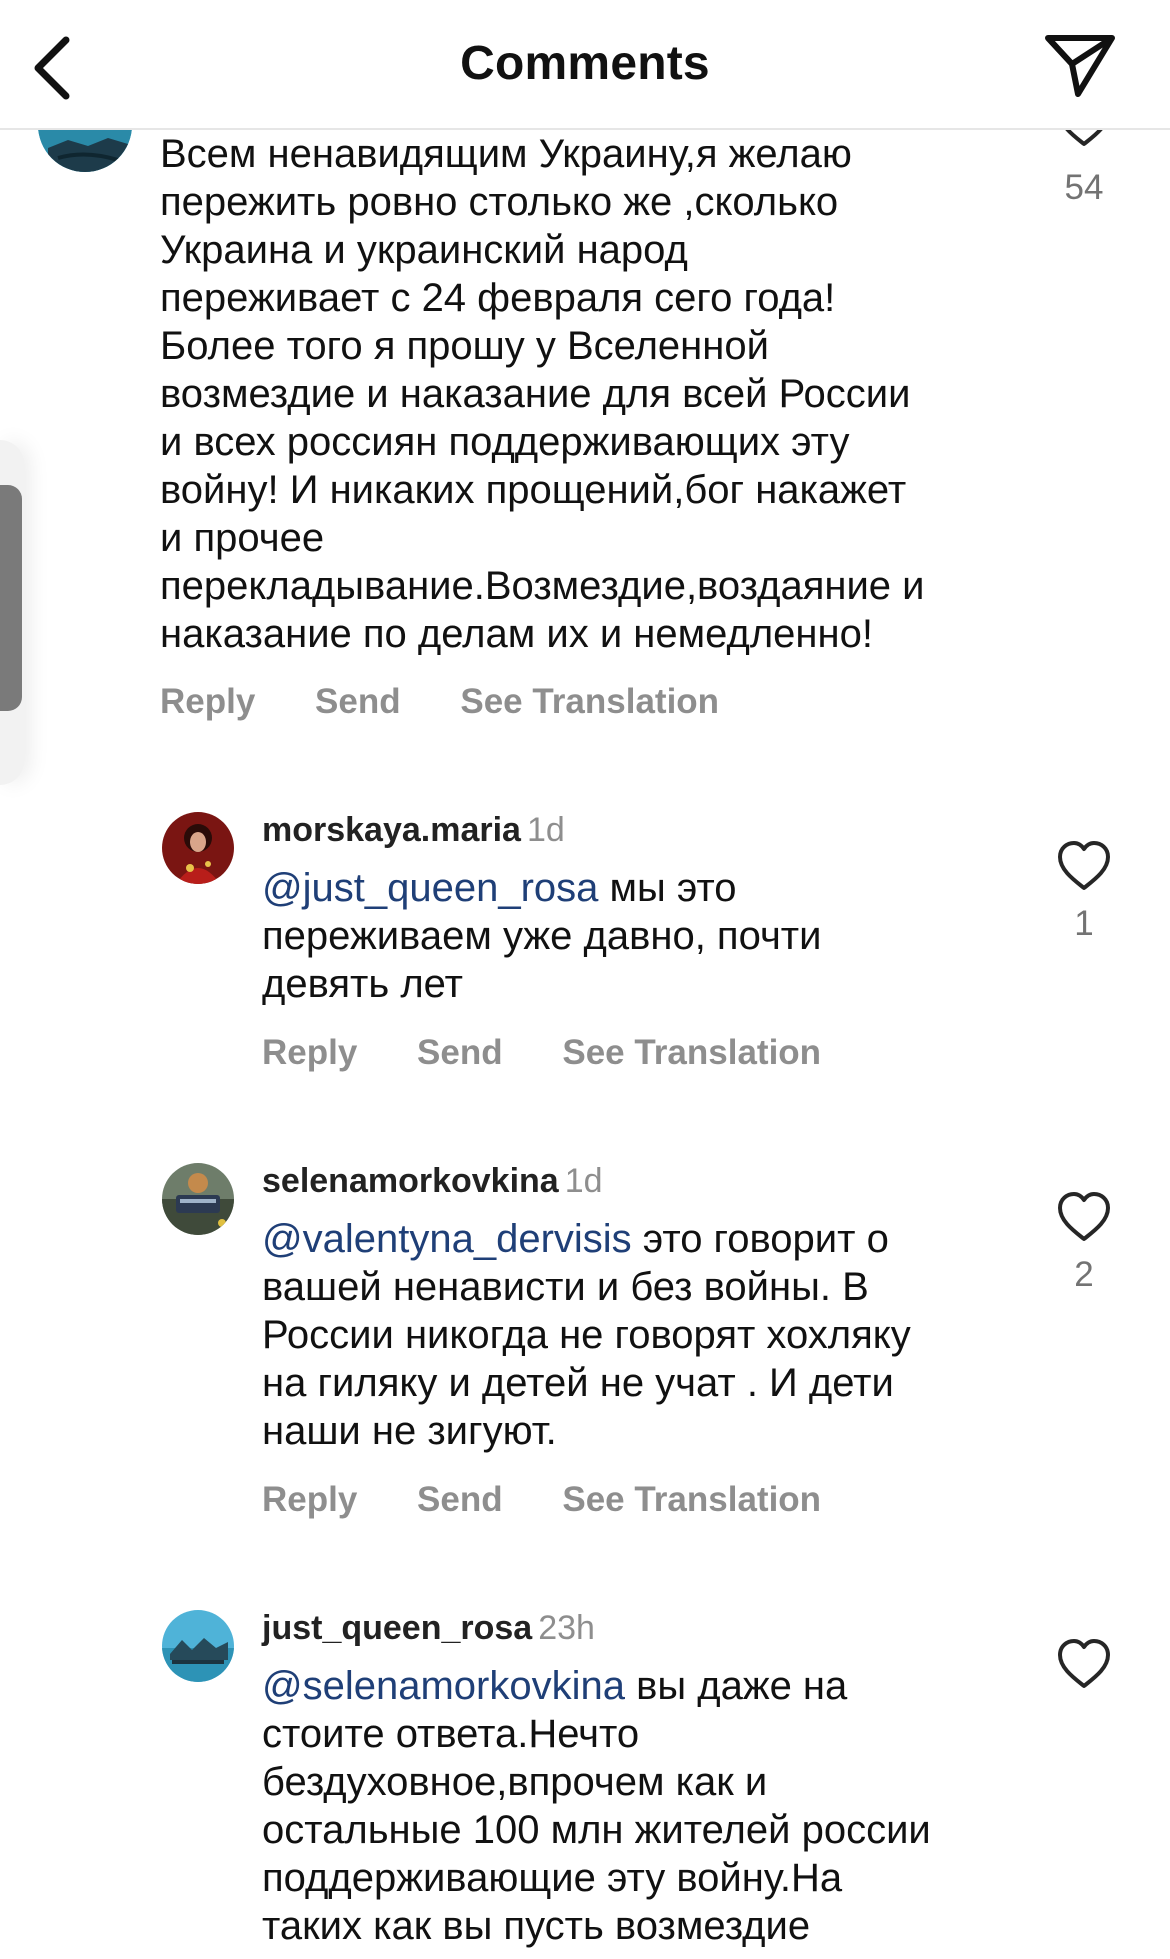  I want to click on paper-plane-icon, so click(1080, 66).